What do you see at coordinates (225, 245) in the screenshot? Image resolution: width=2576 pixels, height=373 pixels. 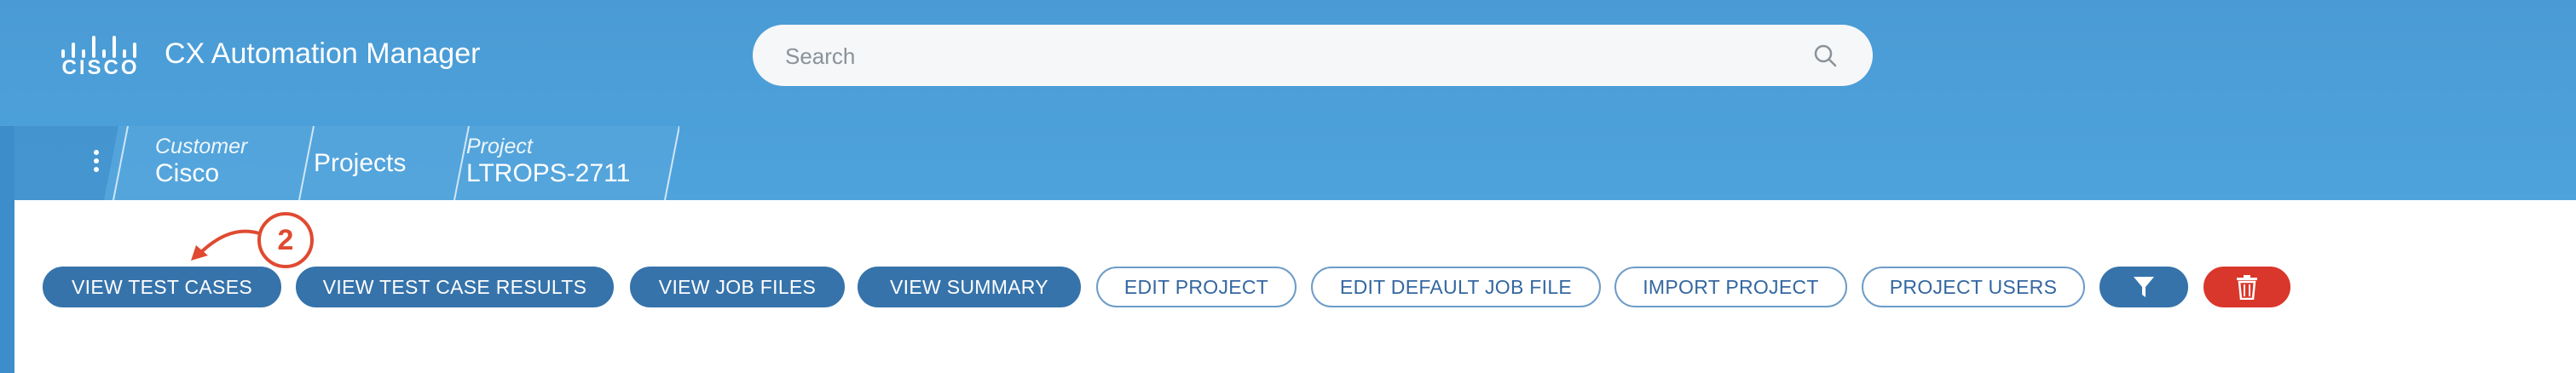 I see `annotation-arrow-icon` at bounding box center [225, 245].